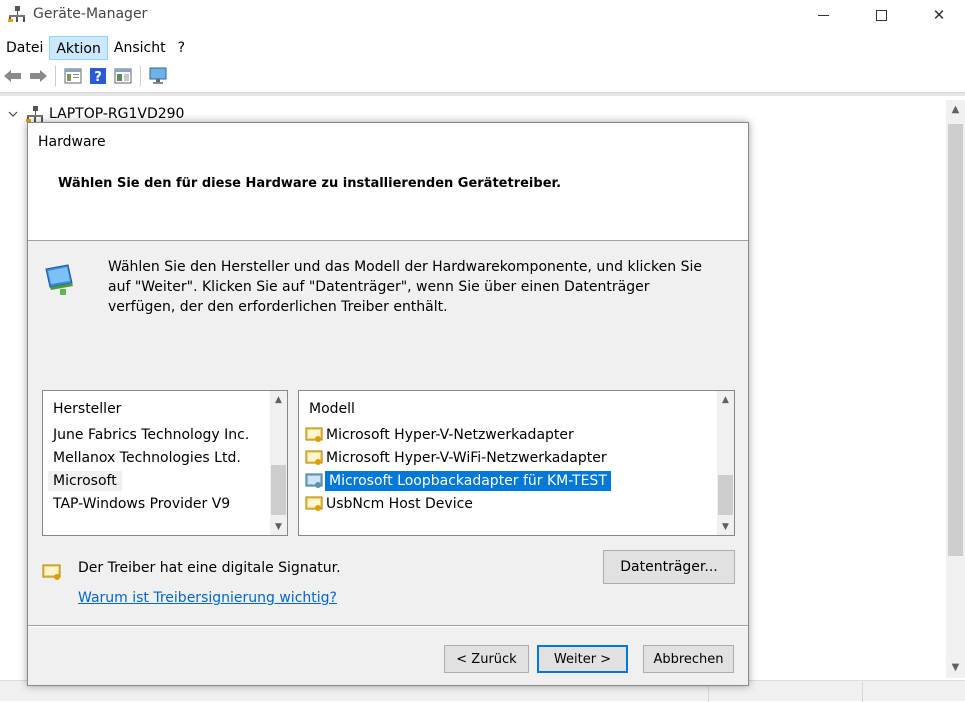 The image size is (965, 702). I want to click on tree-scrollbar: ▲ ▼, so click(955, 389).